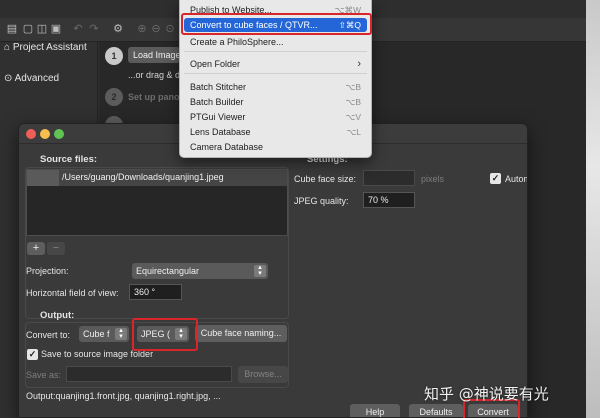 This screenshot has height=418, width=600. Describe the element at coordinates (353, 117) in the screenshot. I see `menu-item-shortcut: ⌥V` at that location.